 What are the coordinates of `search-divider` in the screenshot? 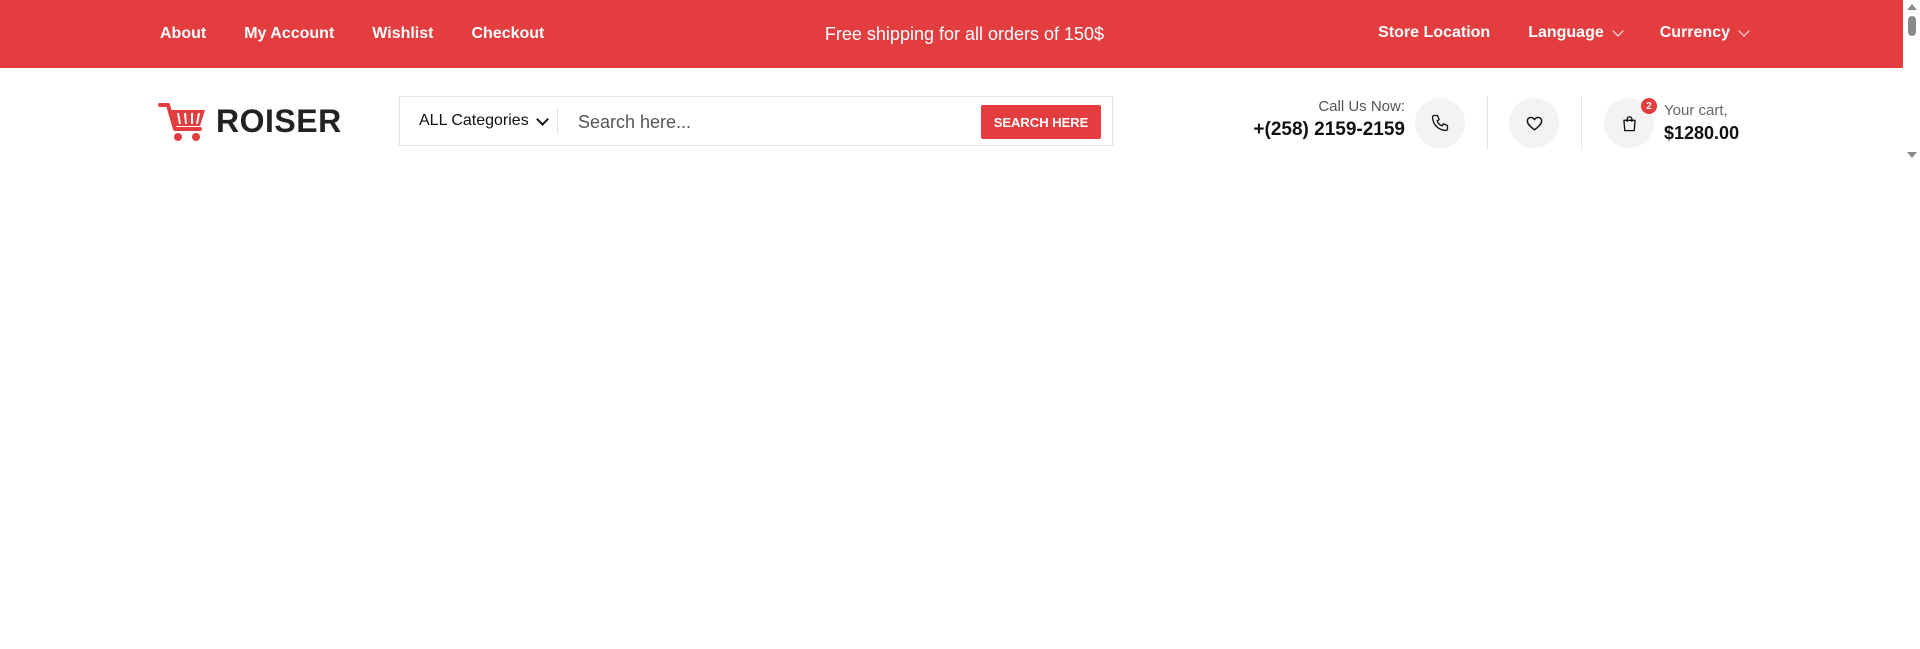 It's located at (557, 121).